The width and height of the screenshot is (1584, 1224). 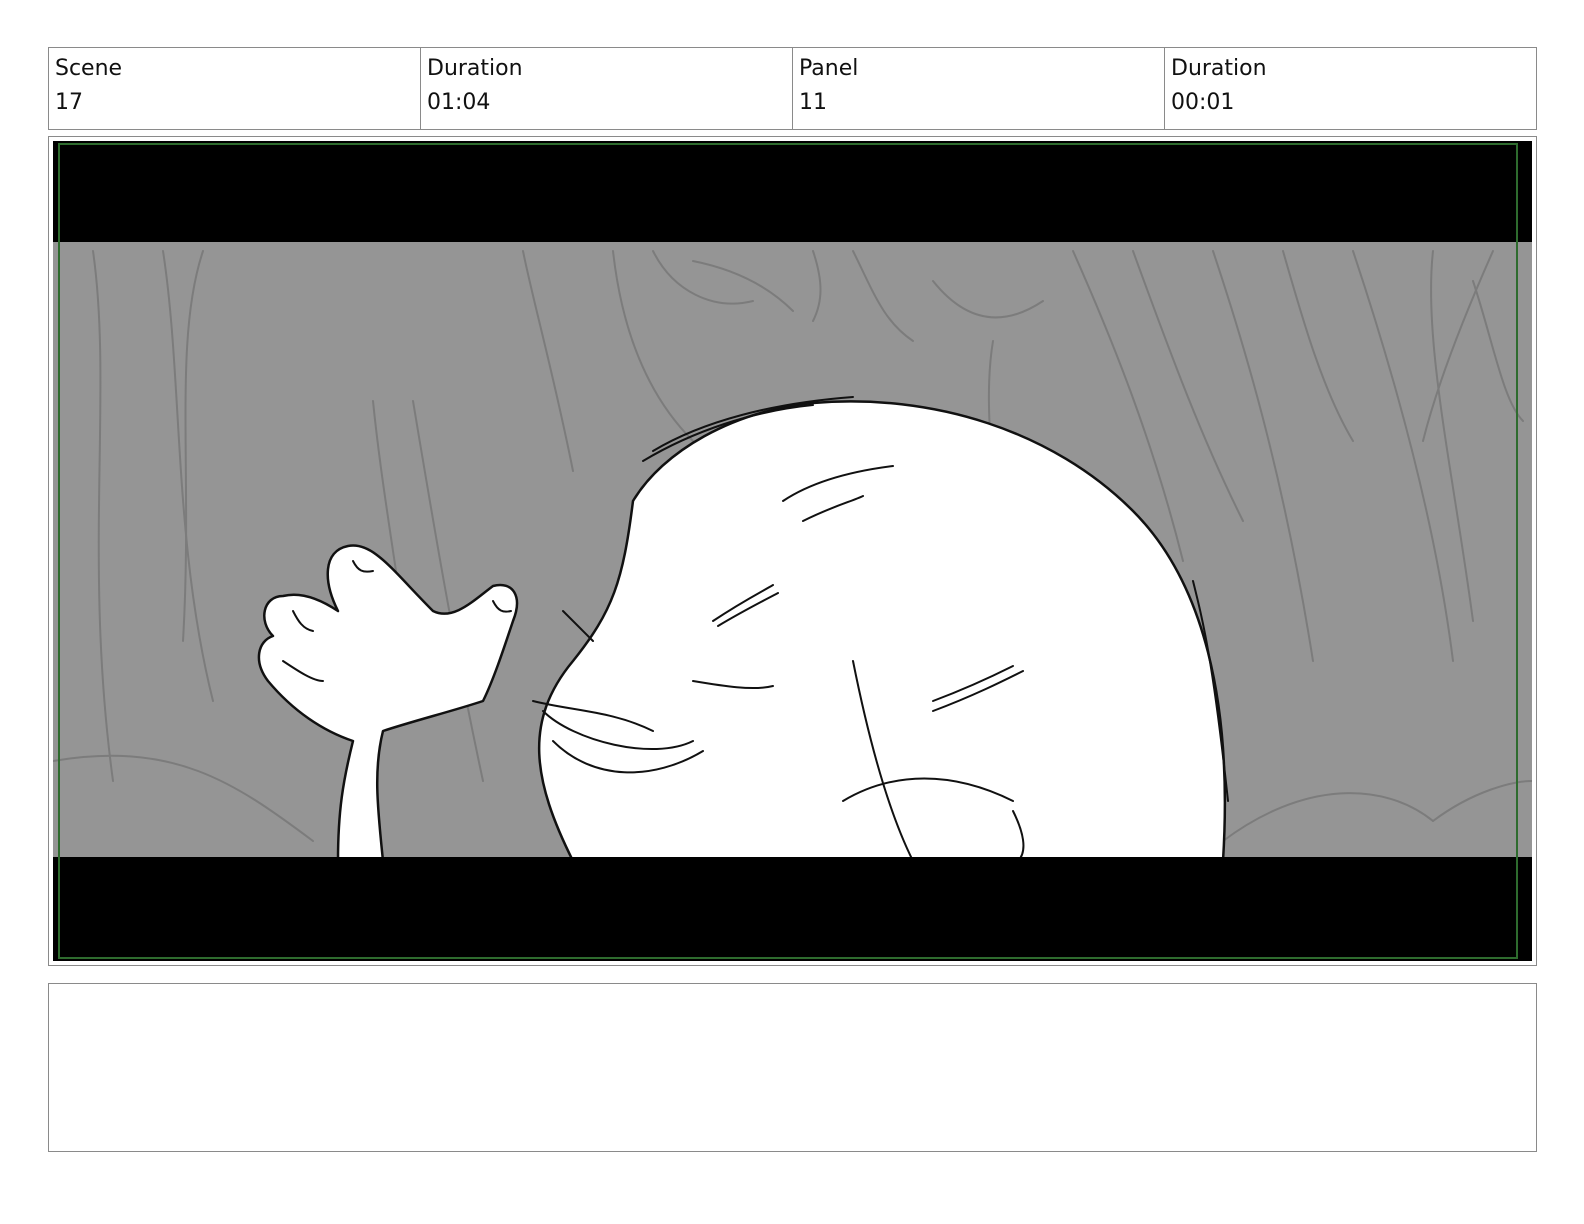 I want to click on scene-cell: Scene 17, so click(x=235, y=88).